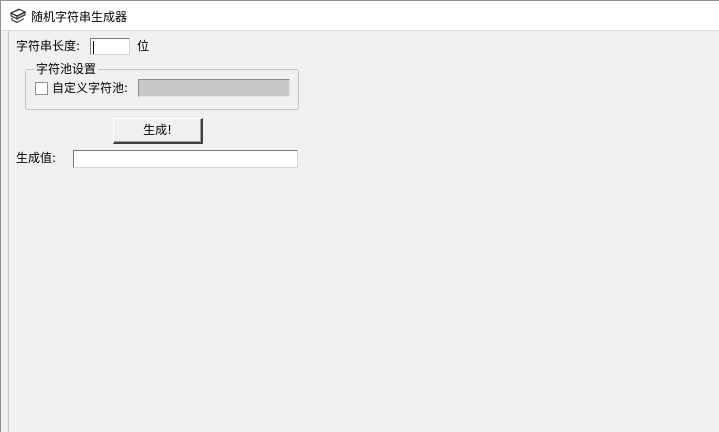  What do you see at coordinates (66, 69) in the screenshot?
I see `char-pool-group-title: 字符池设置` at bounding box center [66, 69].